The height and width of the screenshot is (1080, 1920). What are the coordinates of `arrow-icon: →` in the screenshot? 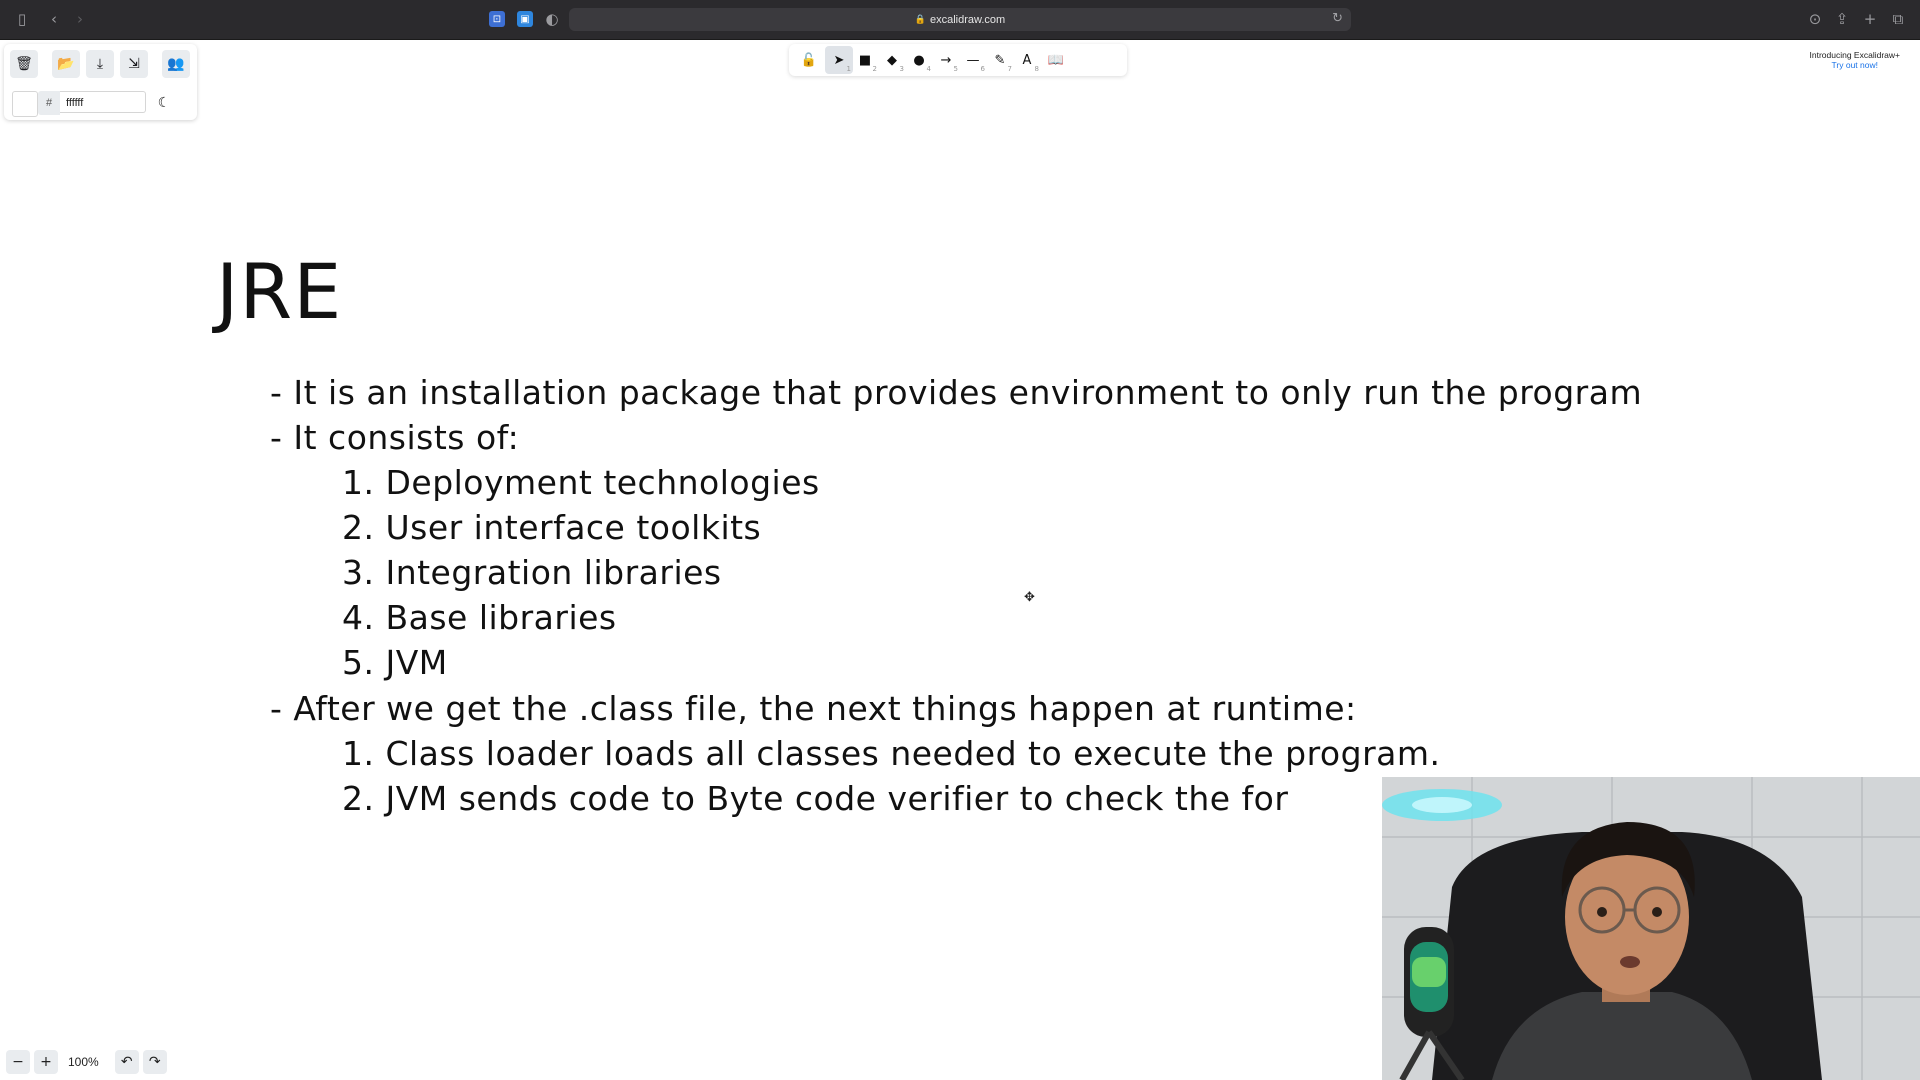 It's located at (946, 60).